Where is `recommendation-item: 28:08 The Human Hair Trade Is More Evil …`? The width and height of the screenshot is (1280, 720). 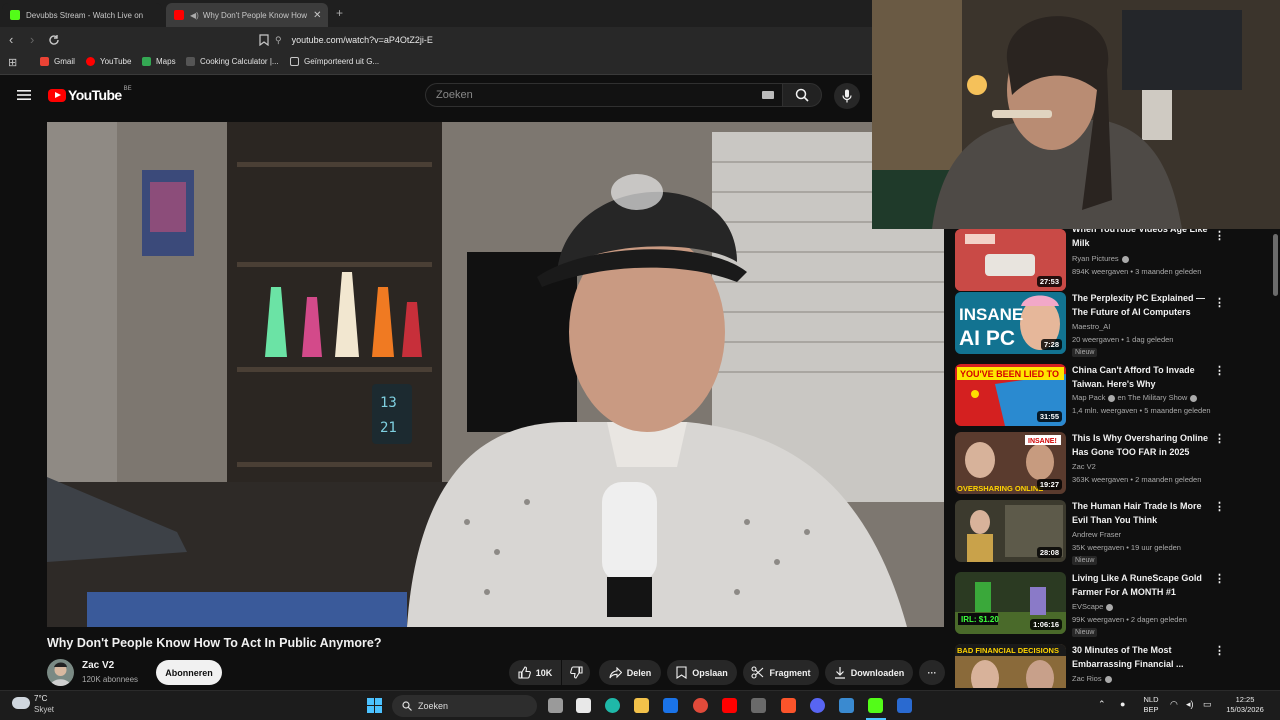 recommendation-item: 28:08 The Human Hair Trade Is More Evil … is located at coordinates (1110, 534).